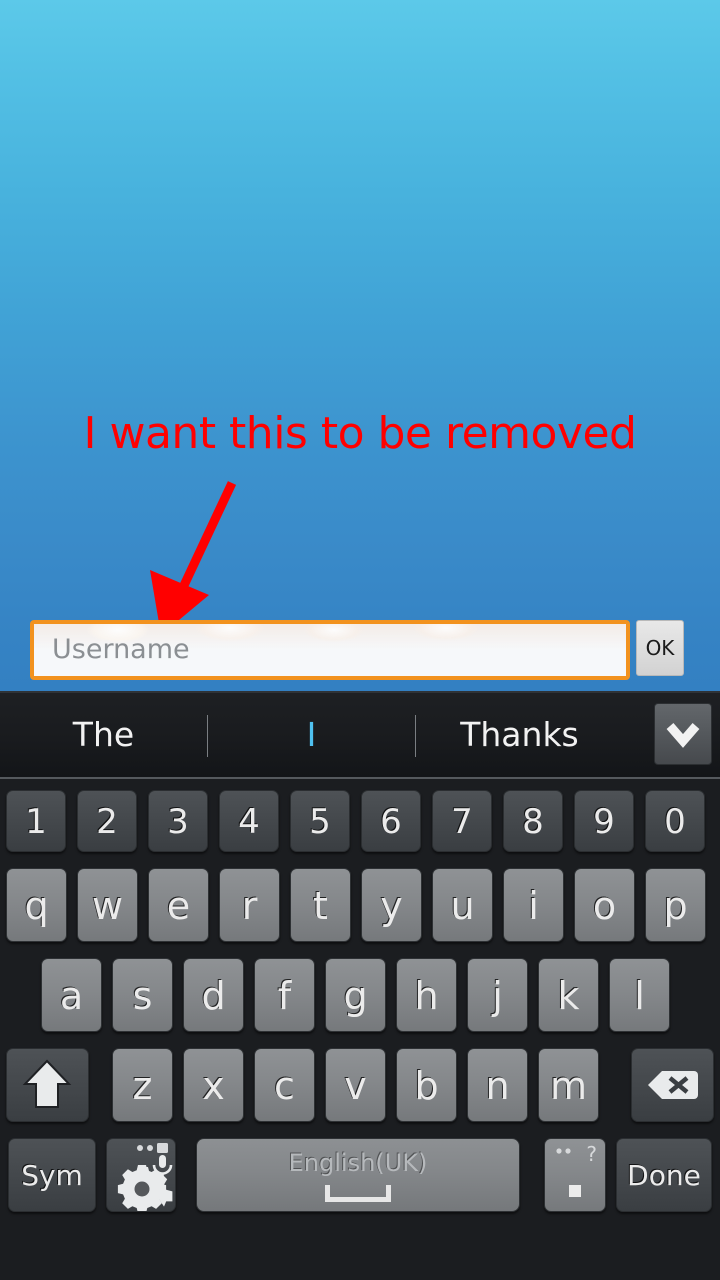 This screenshot has height=1280, width=720. What do you see at coordinates (142, 1085) in the screenshot?
I see `key-z: z` at bounding box center [142, 1085].